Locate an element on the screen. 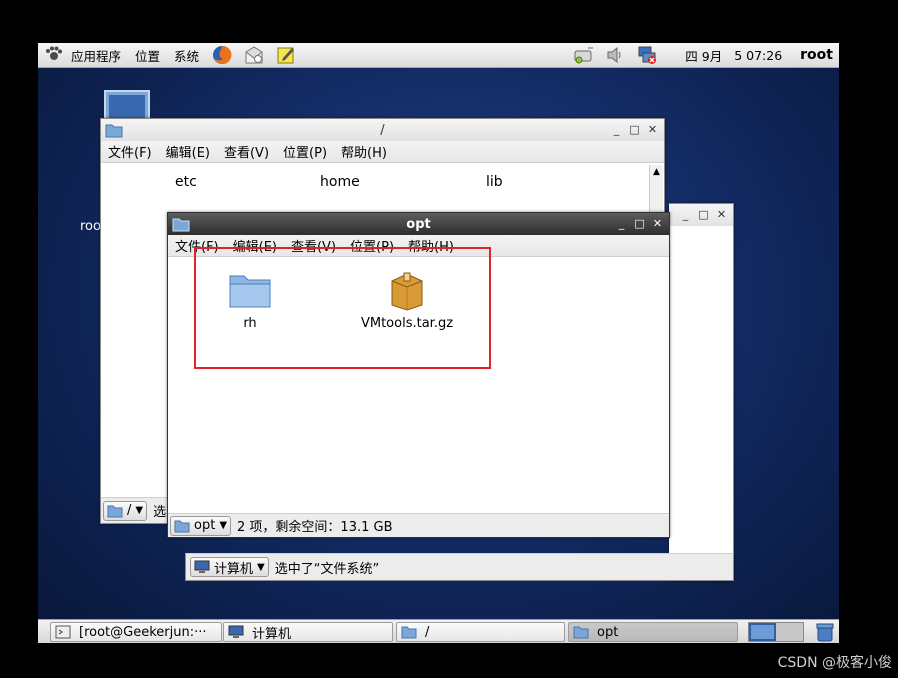 This screenshot has width=898, height=678. scroll-up-icon: ▲ is located at coordinates (656, 172).